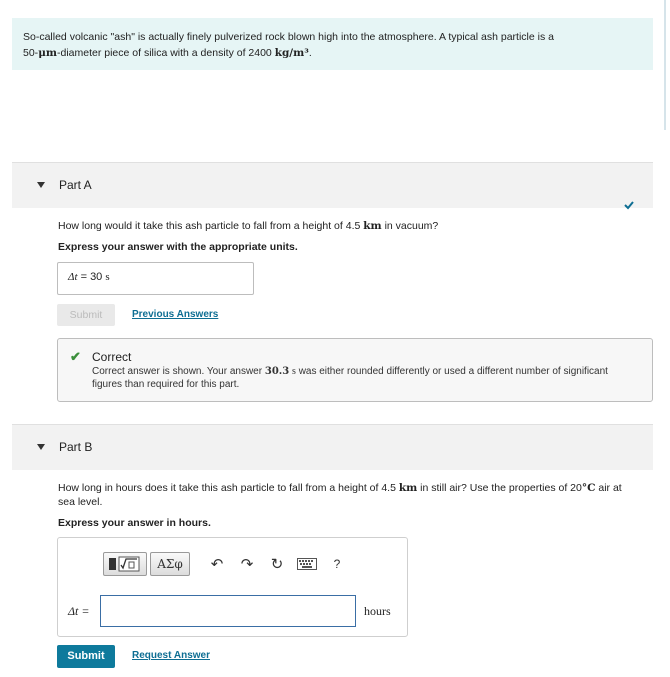  What do you see at coordinates (291, 53) in the screenshot?
I see `density-unit: kg/m³` at bounding box center [291, 53].